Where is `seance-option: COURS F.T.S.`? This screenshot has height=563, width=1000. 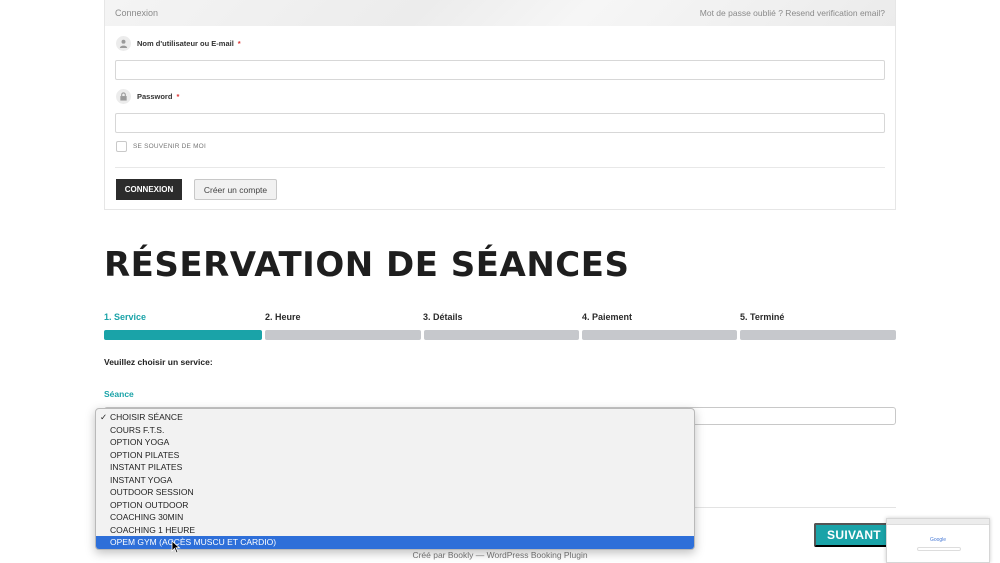 seance-option: COURS F.T.S. is located at coordinates (395, 430).